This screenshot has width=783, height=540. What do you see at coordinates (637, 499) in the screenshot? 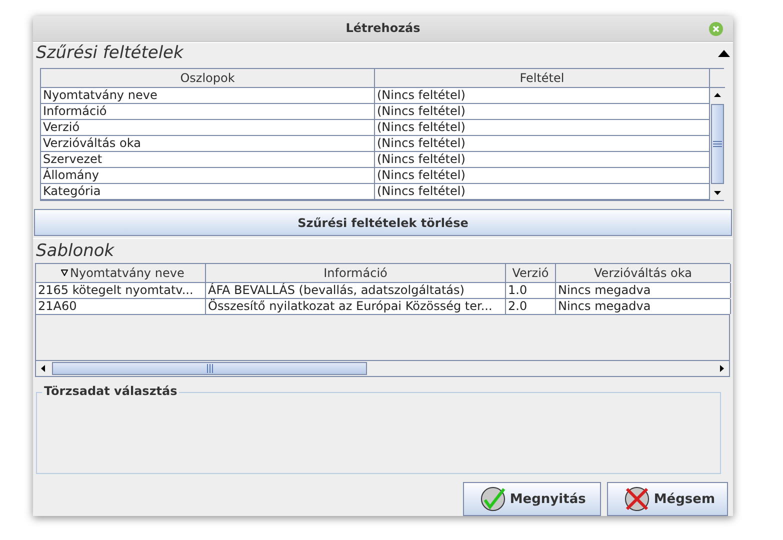
I see `cross-icon` at bounding box center [637, 499].